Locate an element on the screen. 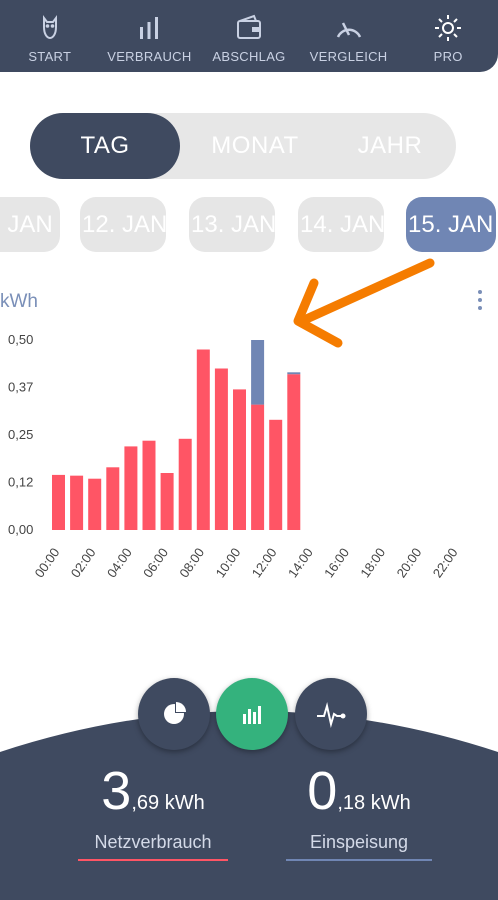 This screenshot has height=900, width=498. segment-jahr: JAHR is located at coordinates (390, 146).